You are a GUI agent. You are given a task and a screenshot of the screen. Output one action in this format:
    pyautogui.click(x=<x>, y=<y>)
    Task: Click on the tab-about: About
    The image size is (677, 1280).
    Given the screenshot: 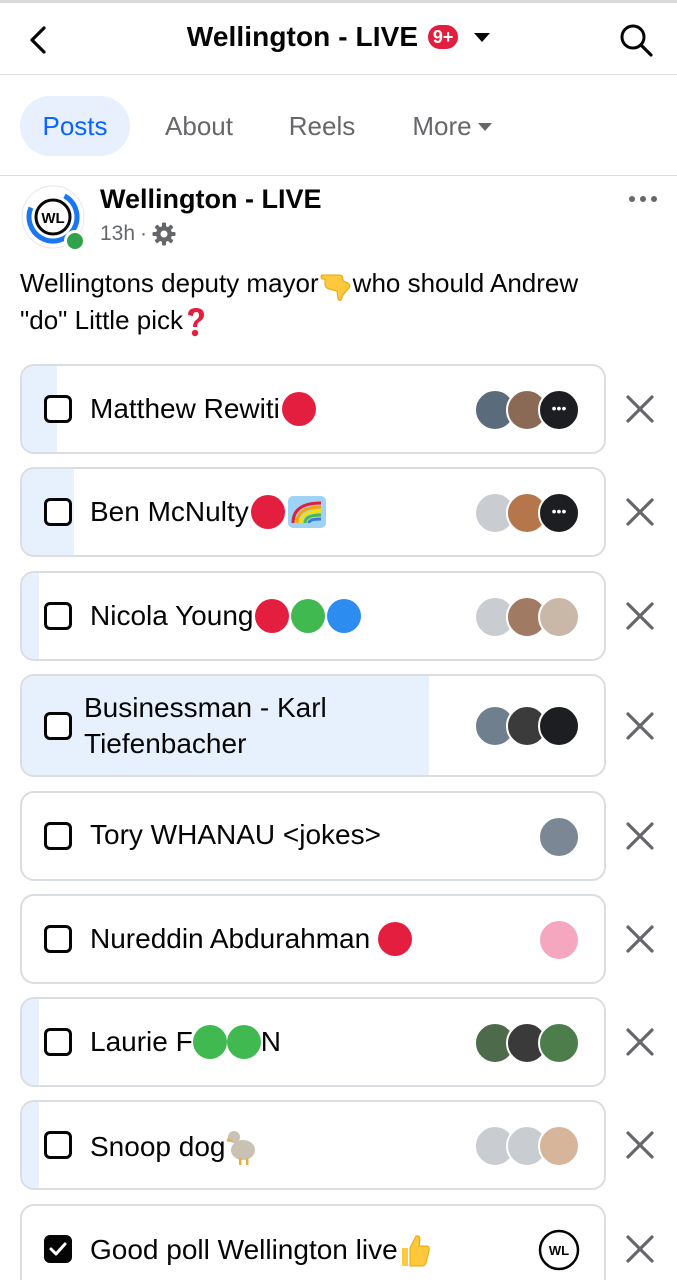 What is the action you would take?
    pyautogui.click(x=199, y=126)
    